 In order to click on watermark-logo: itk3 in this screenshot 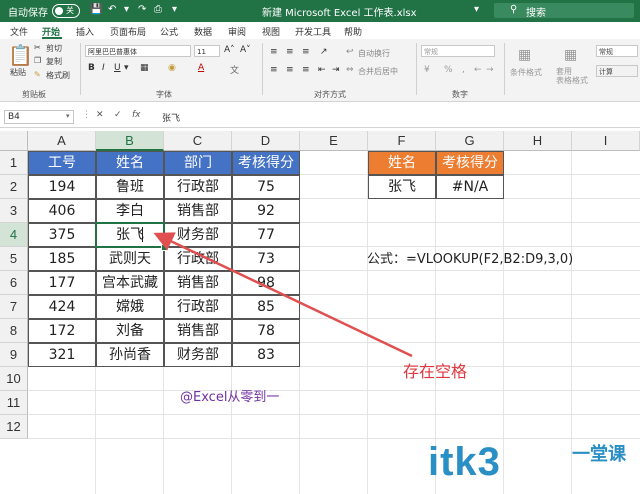, I will do `click(464, 462)`.